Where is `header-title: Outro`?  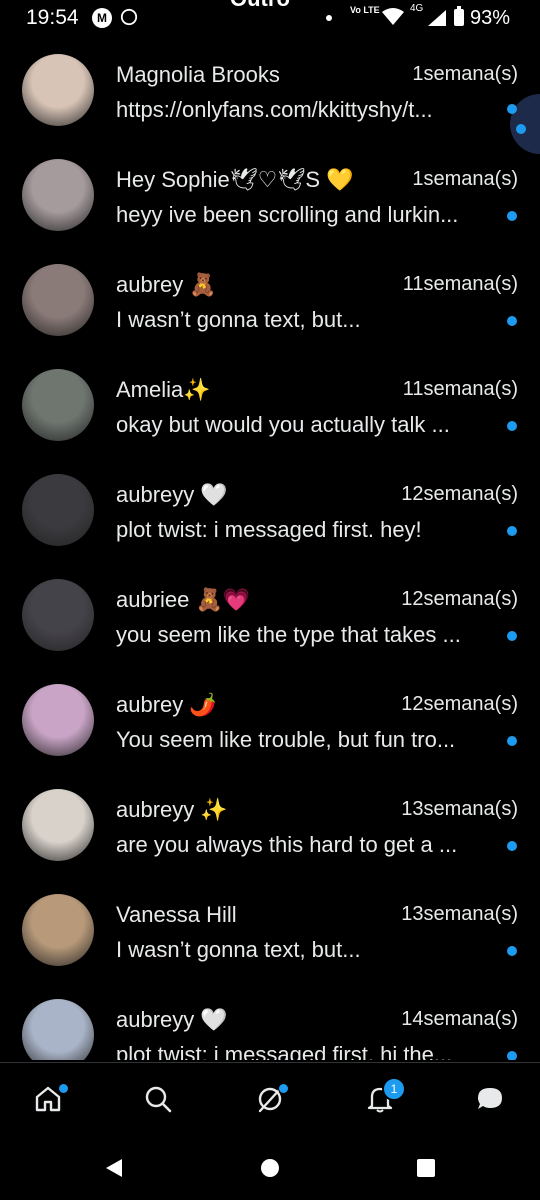 header-title: Outro is located at coordinates (260, 6).